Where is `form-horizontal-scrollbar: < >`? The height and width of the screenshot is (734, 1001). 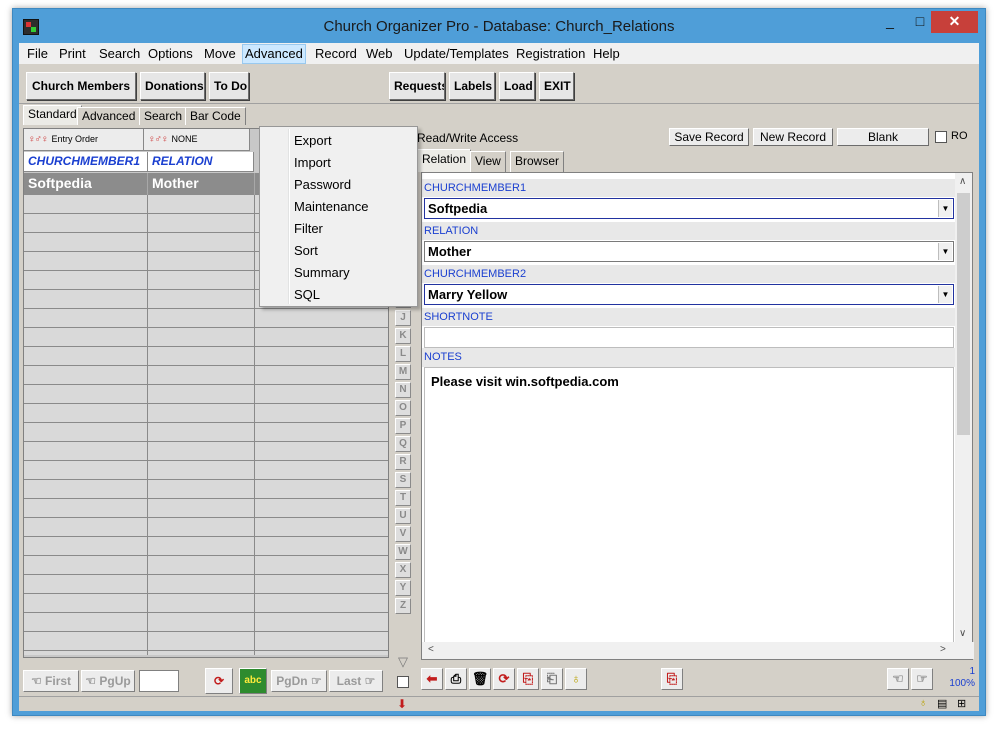
form-horizontal-scrollbar: < > is located at coordinates (698, 650).